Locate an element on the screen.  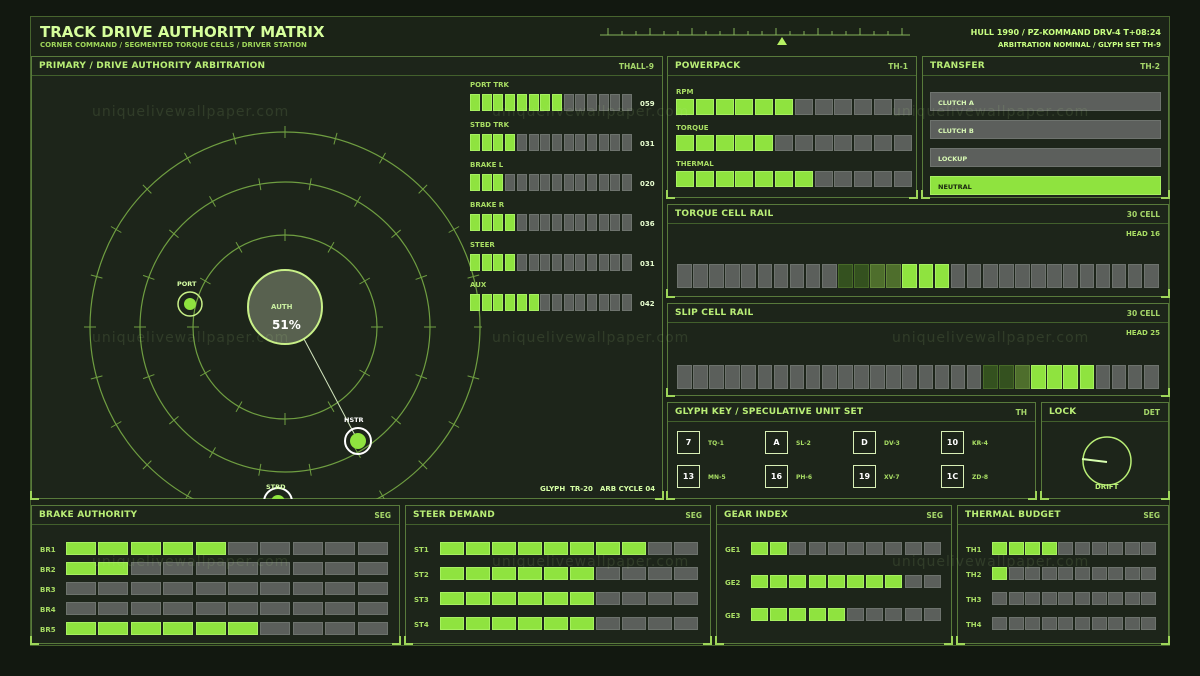
powerpack-title: POWERPACK is located at coordinates (708, 66).